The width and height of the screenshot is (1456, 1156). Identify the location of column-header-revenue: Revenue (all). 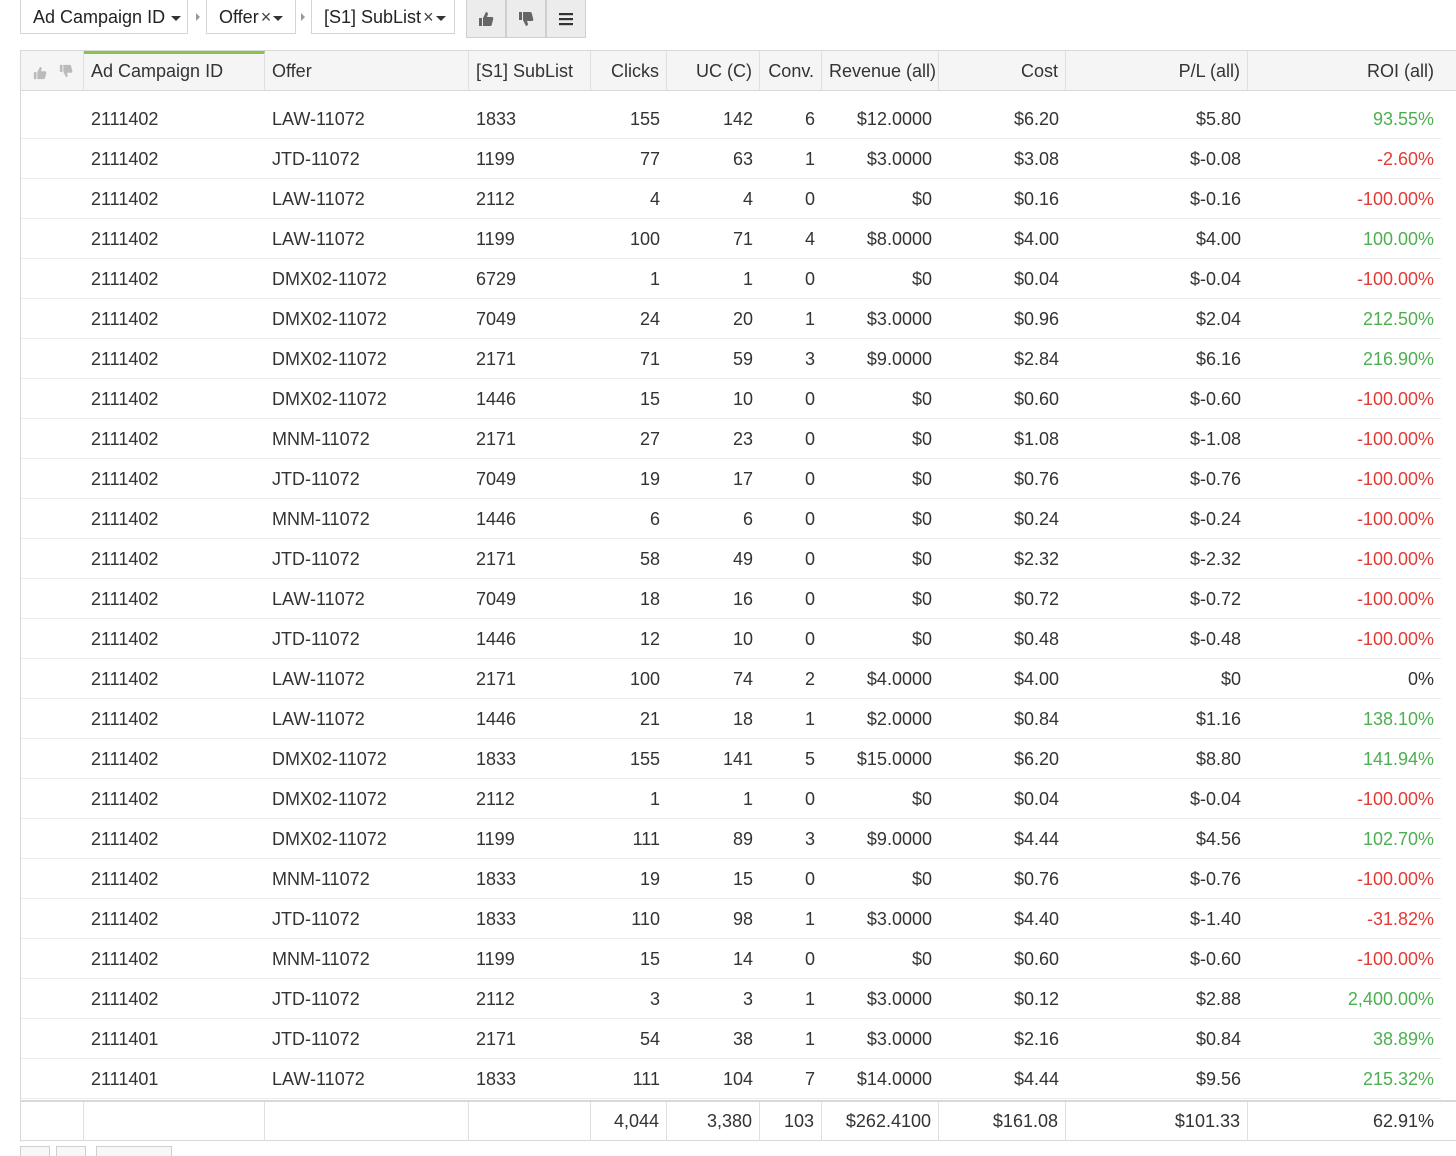
(880, 70).